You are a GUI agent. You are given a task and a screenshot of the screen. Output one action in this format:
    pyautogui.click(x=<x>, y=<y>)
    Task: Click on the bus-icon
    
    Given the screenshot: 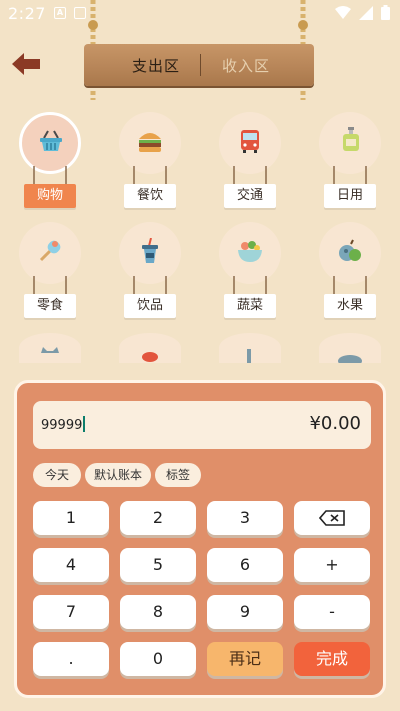 What is the action you would take?
    pyautogui.click(x=250, y=141)
    